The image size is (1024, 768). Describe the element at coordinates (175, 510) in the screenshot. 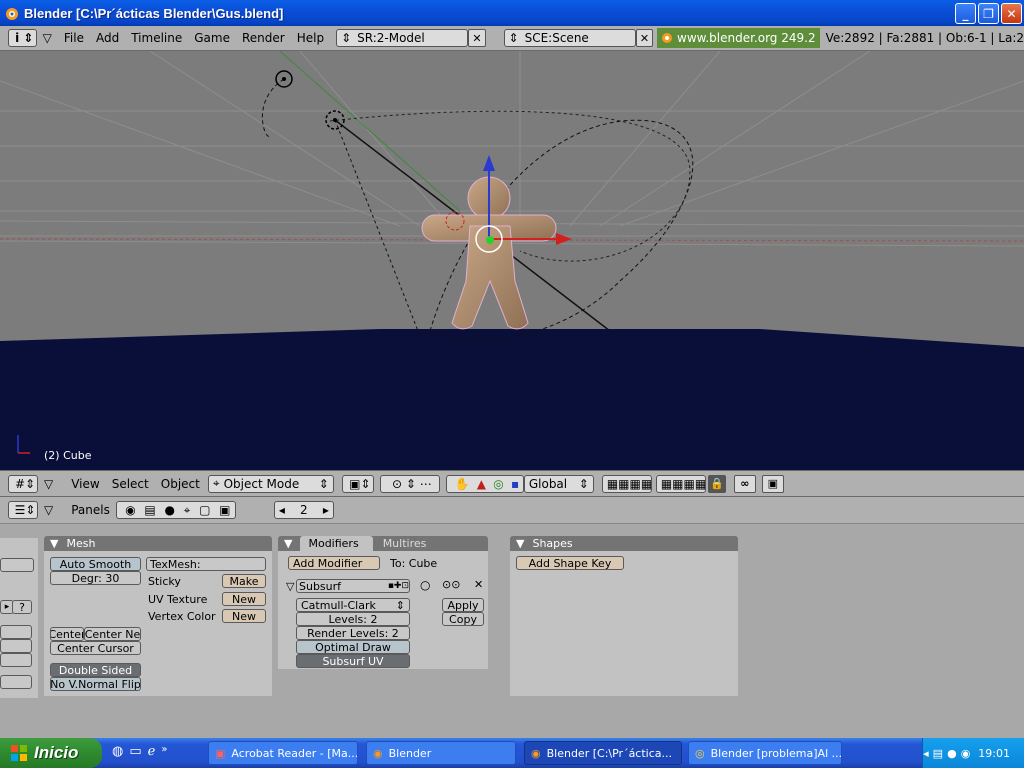

I see `context-buttons: ◉ ▤ ● ⌖ ▢ ▣` at that location.